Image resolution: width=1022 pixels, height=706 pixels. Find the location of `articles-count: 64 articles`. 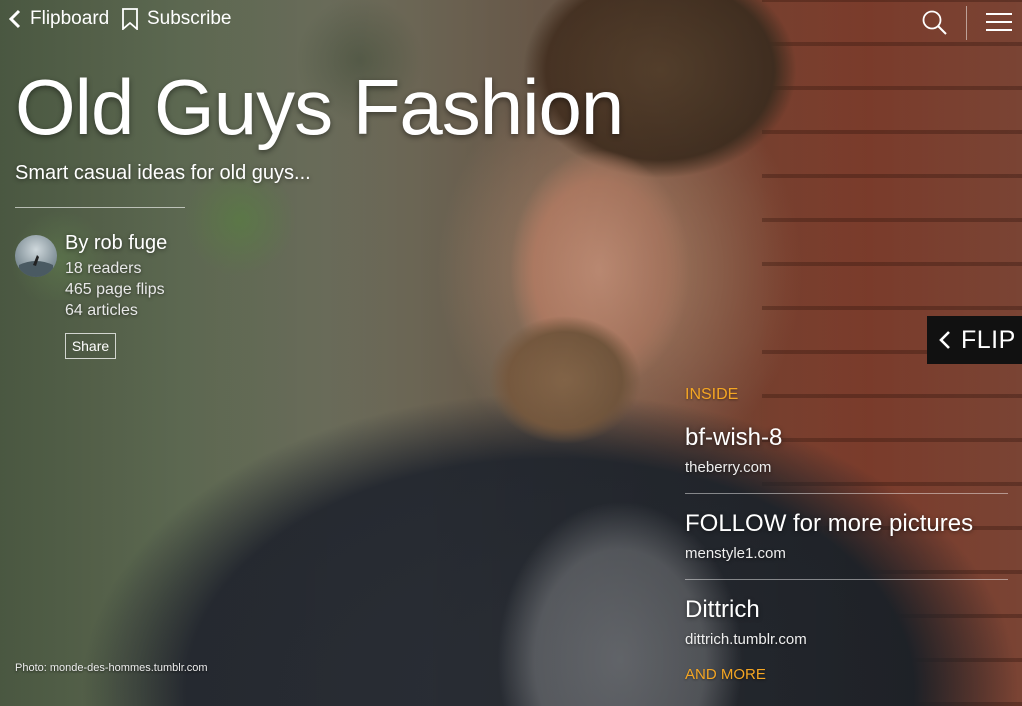

articles-count: 64 articles is located at coordinates (101, 310).